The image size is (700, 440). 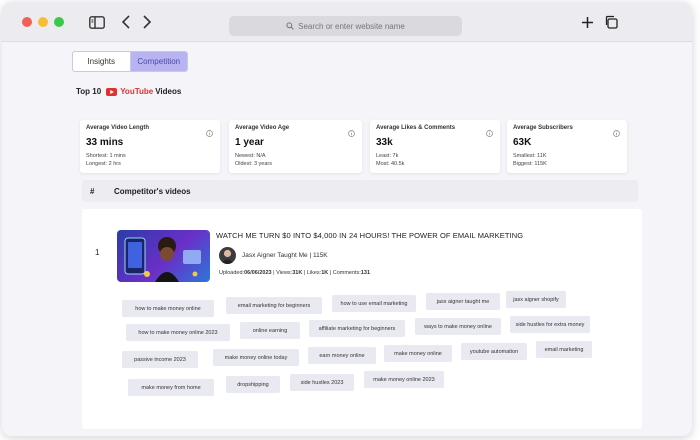 What do you see at coordinates (253, 384) in the screenshot?
I see `keyword-tag: dropshipping` at bounding box center [253, 384].